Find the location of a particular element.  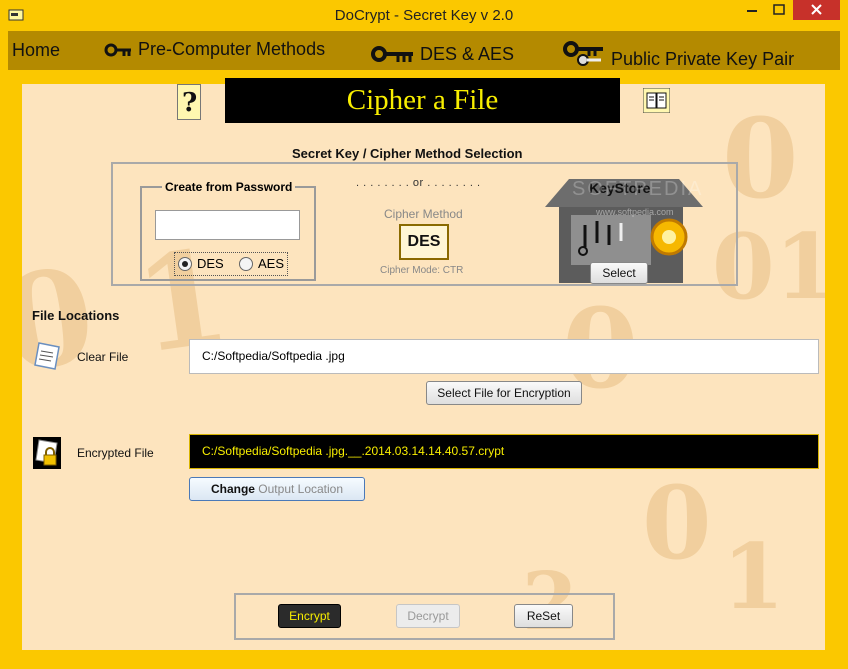

radio-aes-label: AES is located at coordinates (271, 263).